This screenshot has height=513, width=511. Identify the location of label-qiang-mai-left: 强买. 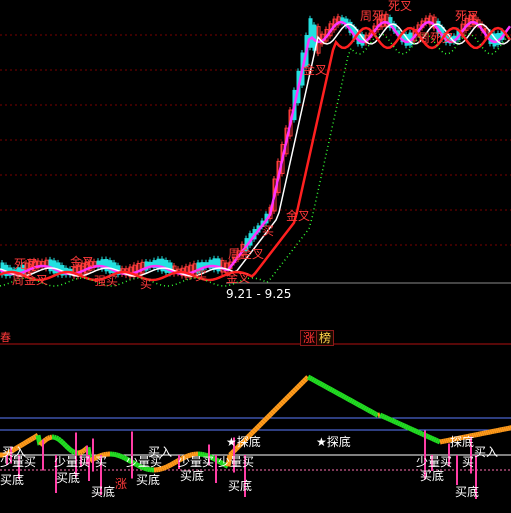
(106, 281).